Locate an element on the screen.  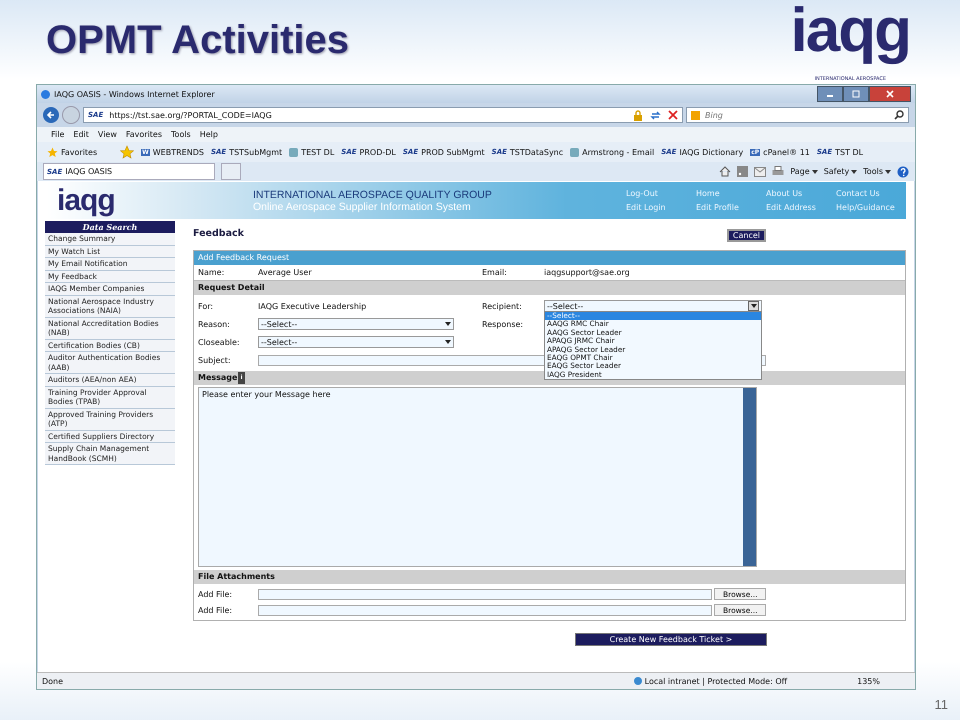
site-logo: iaqg is located at coordinates (86, 201).